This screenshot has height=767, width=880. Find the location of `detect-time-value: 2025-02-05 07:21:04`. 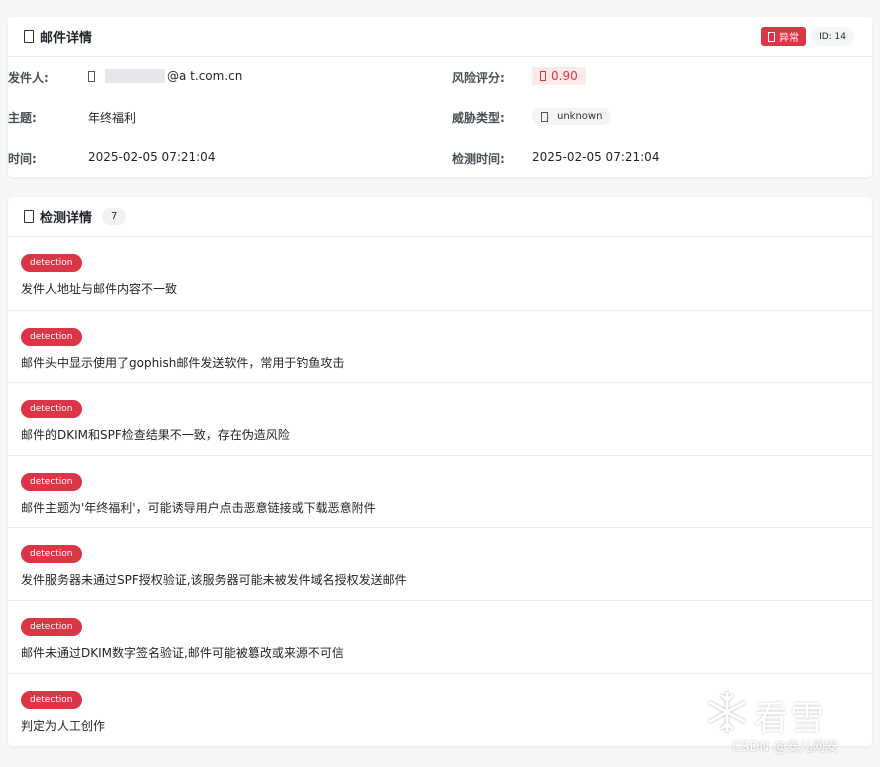

detect-time-value: 2025-02-05 07:21:04 is located at coordinates (596, 157).